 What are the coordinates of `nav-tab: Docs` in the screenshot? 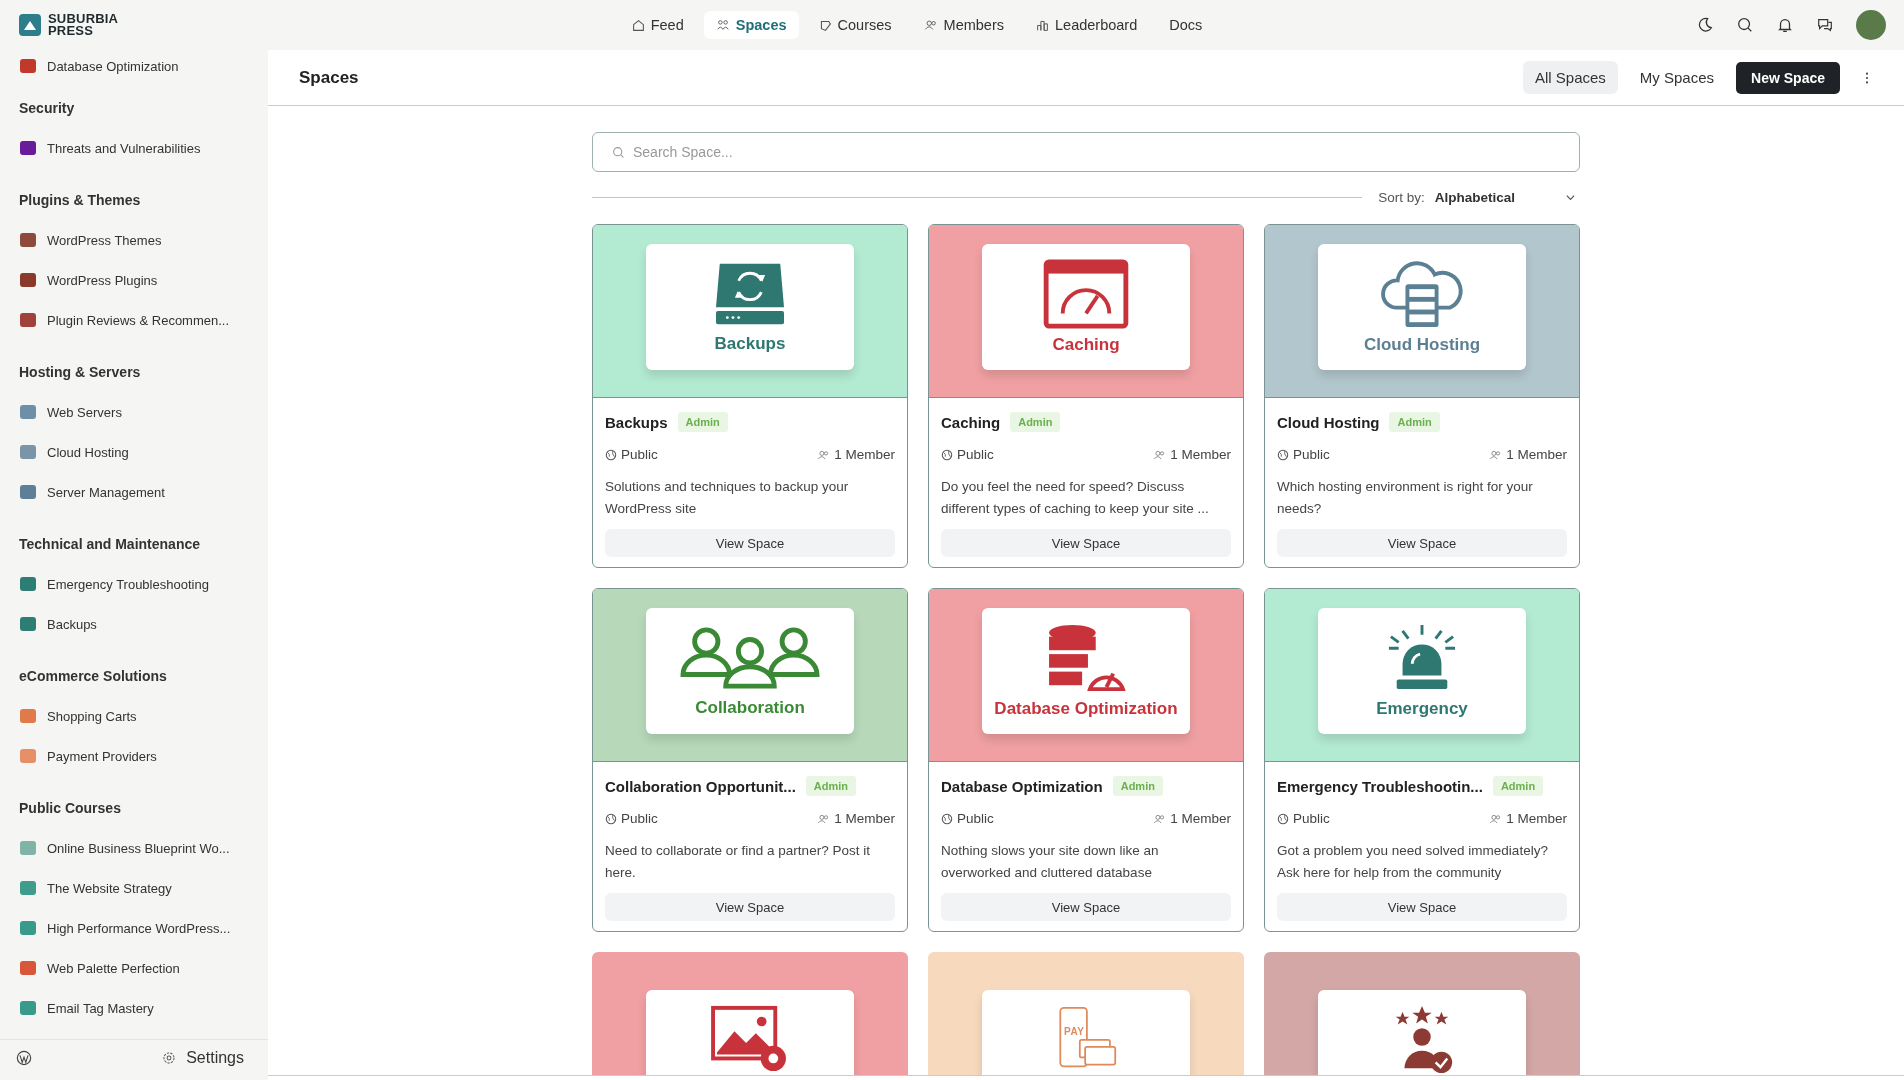 It's located at (1186, 25).